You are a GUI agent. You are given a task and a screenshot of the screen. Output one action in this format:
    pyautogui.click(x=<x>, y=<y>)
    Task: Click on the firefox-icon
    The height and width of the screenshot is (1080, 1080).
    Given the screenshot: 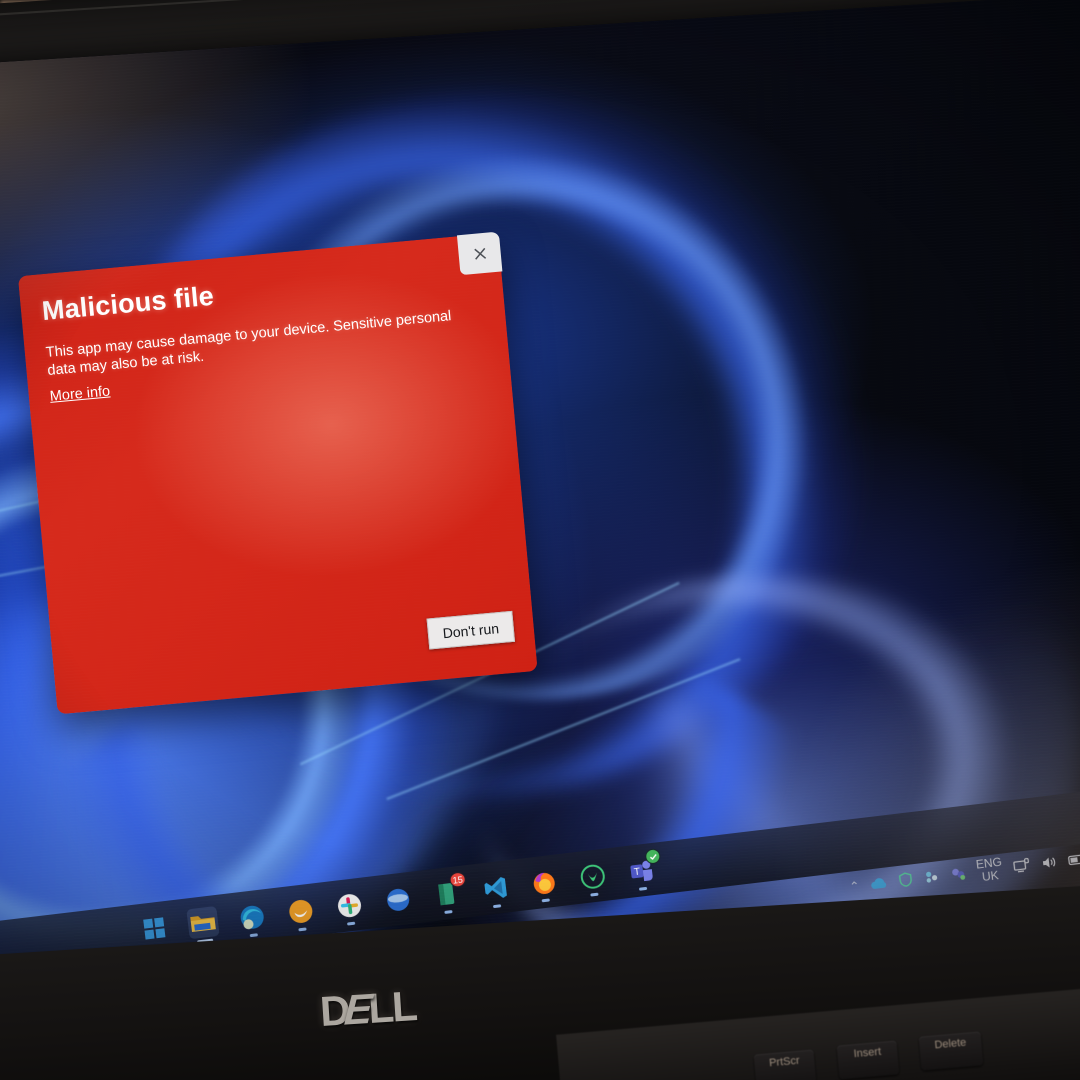 What is the action you would take?
    pyautogui.click(x=544, y=883)
    